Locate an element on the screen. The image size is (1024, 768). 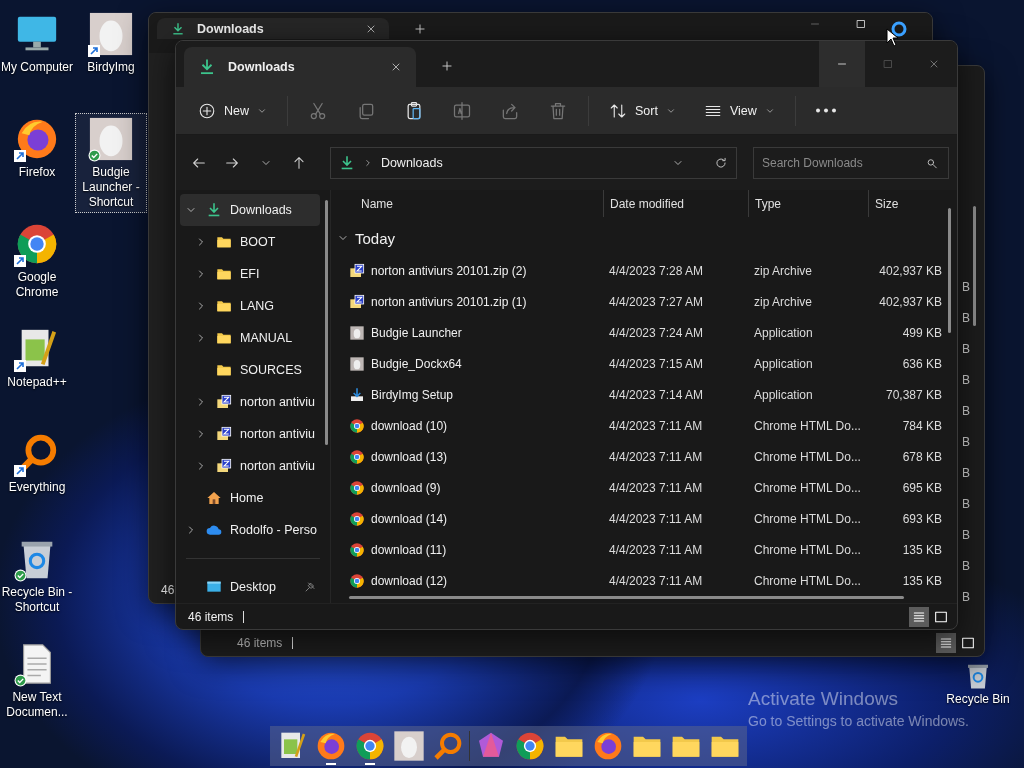
desktop-shortcut: Recycle Bin - Shortcut is located at coordinates (39, 575).